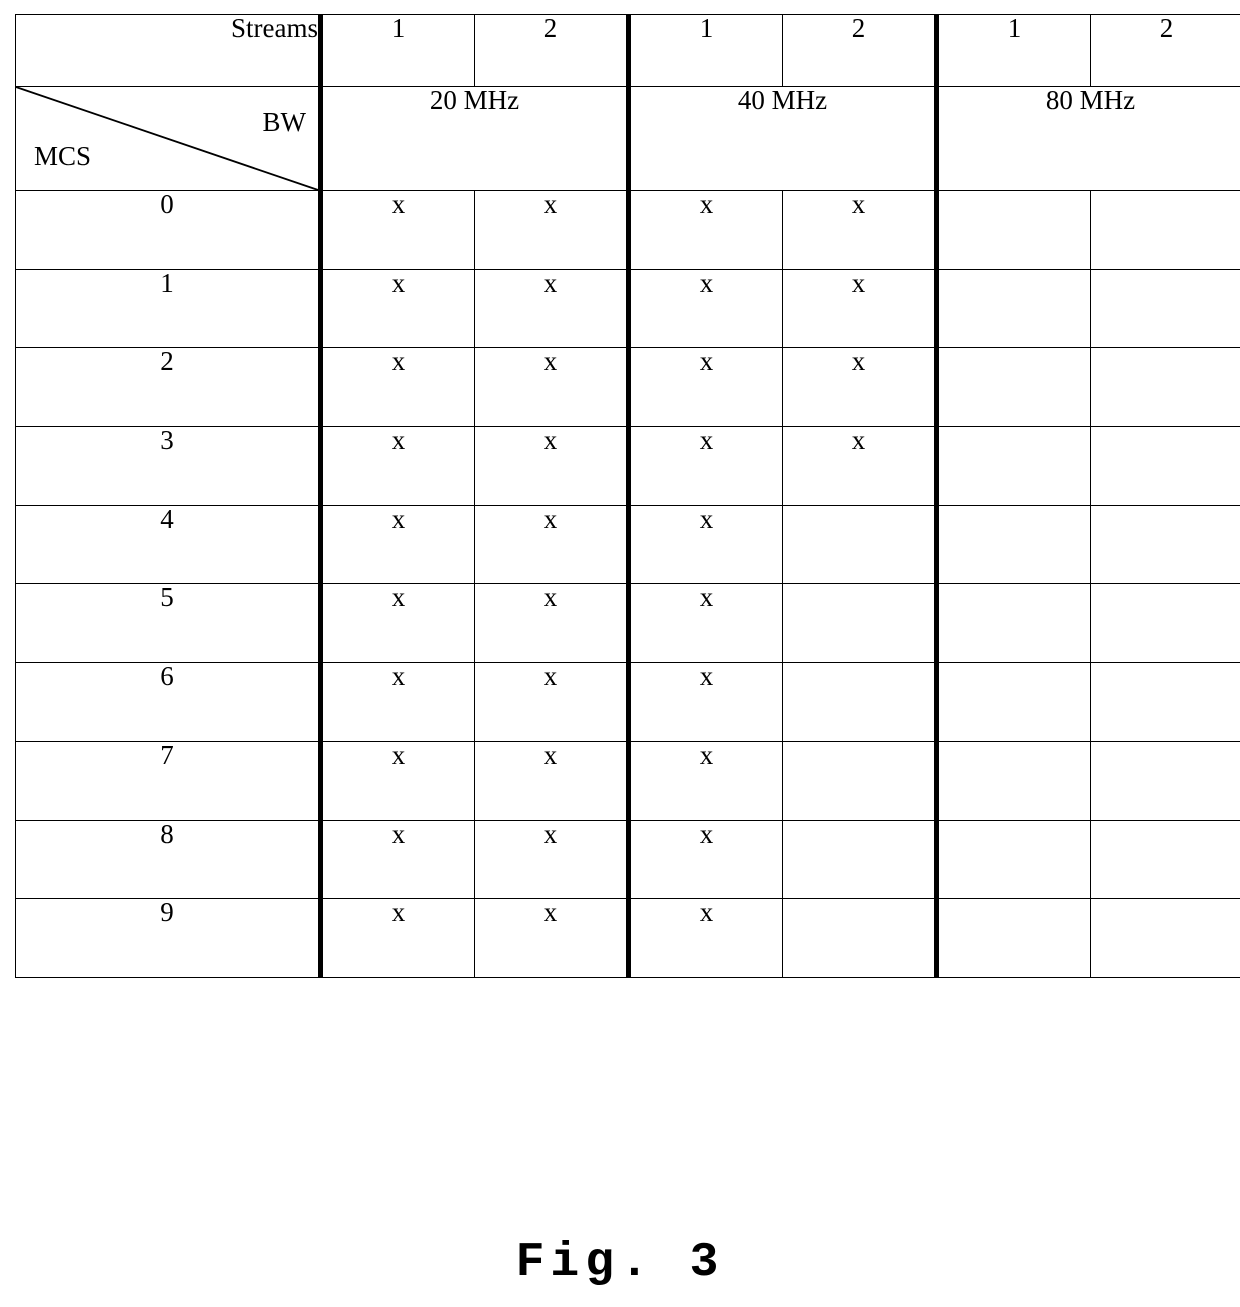 This screenshot has width=1240, height=1307. I want to click on mcs-index: 4, so click(168, 544).